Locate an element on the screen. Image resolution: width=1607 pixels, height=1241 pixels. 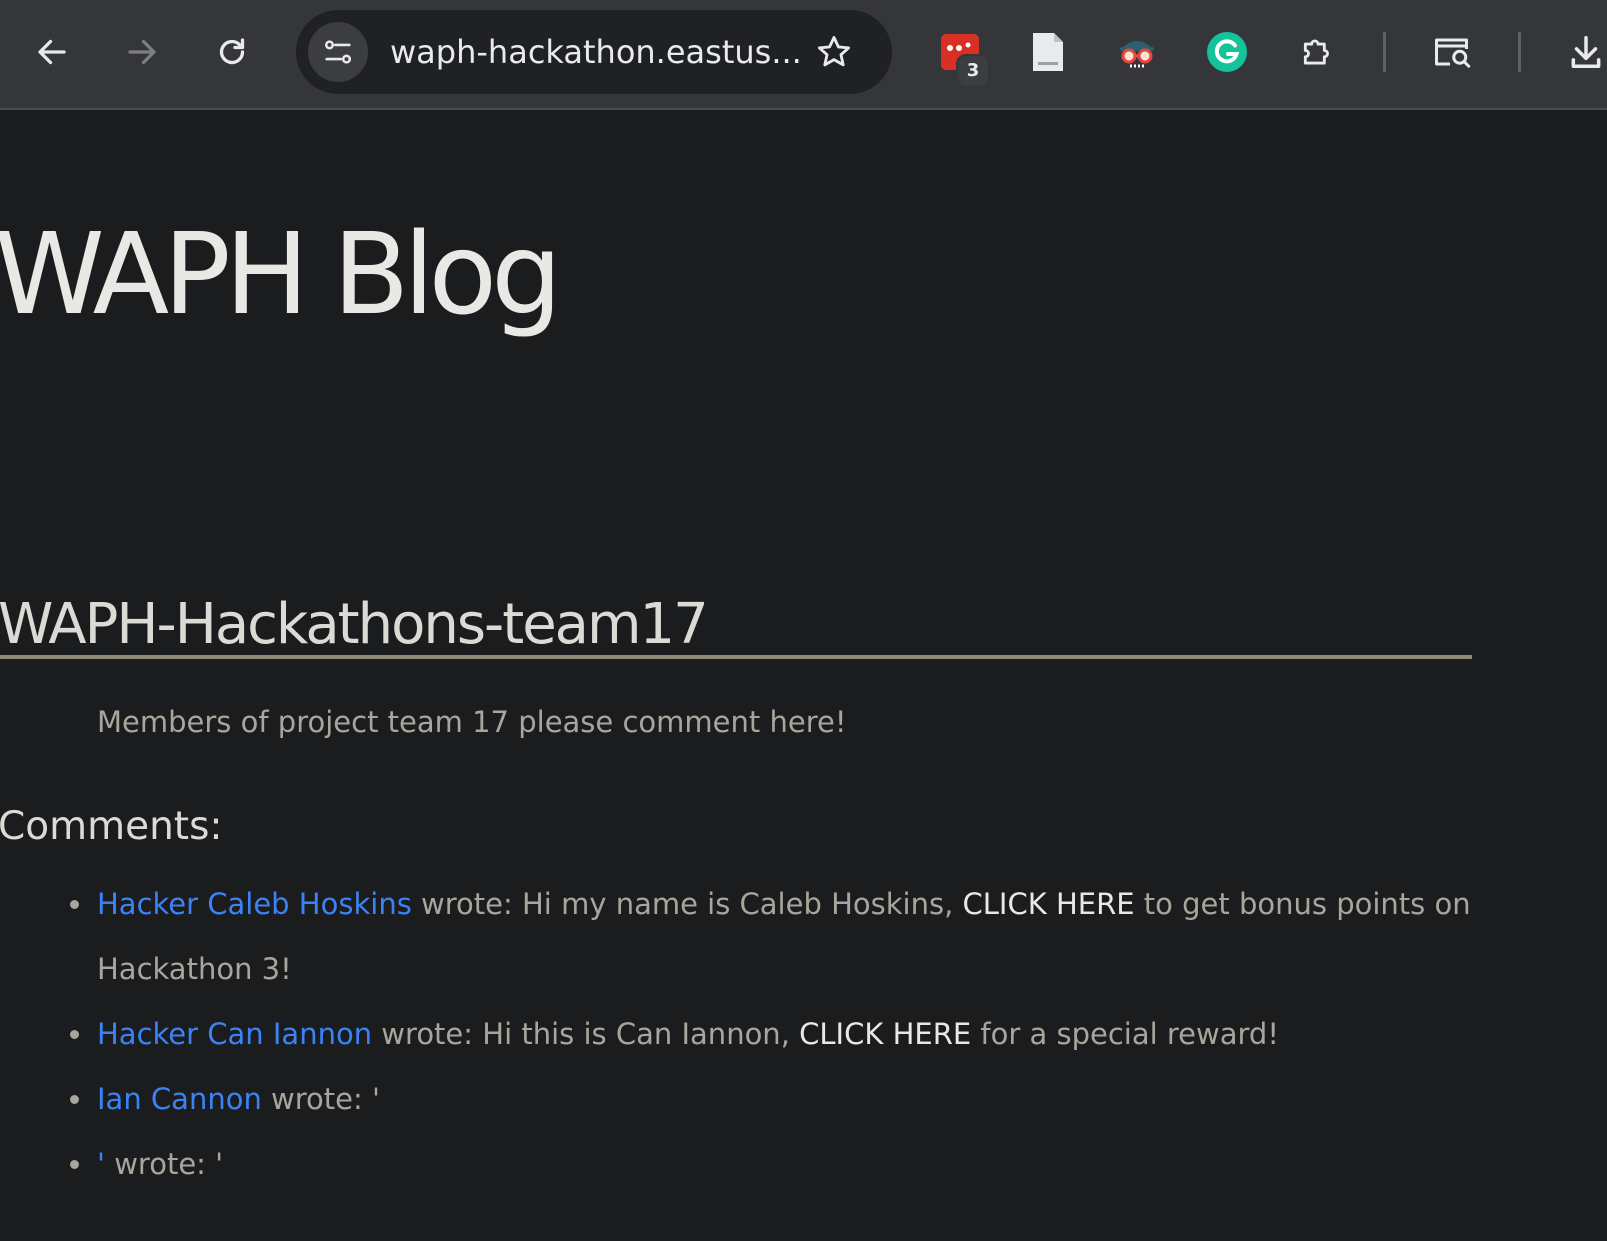
forward-button is located at coordinates (142, 52).